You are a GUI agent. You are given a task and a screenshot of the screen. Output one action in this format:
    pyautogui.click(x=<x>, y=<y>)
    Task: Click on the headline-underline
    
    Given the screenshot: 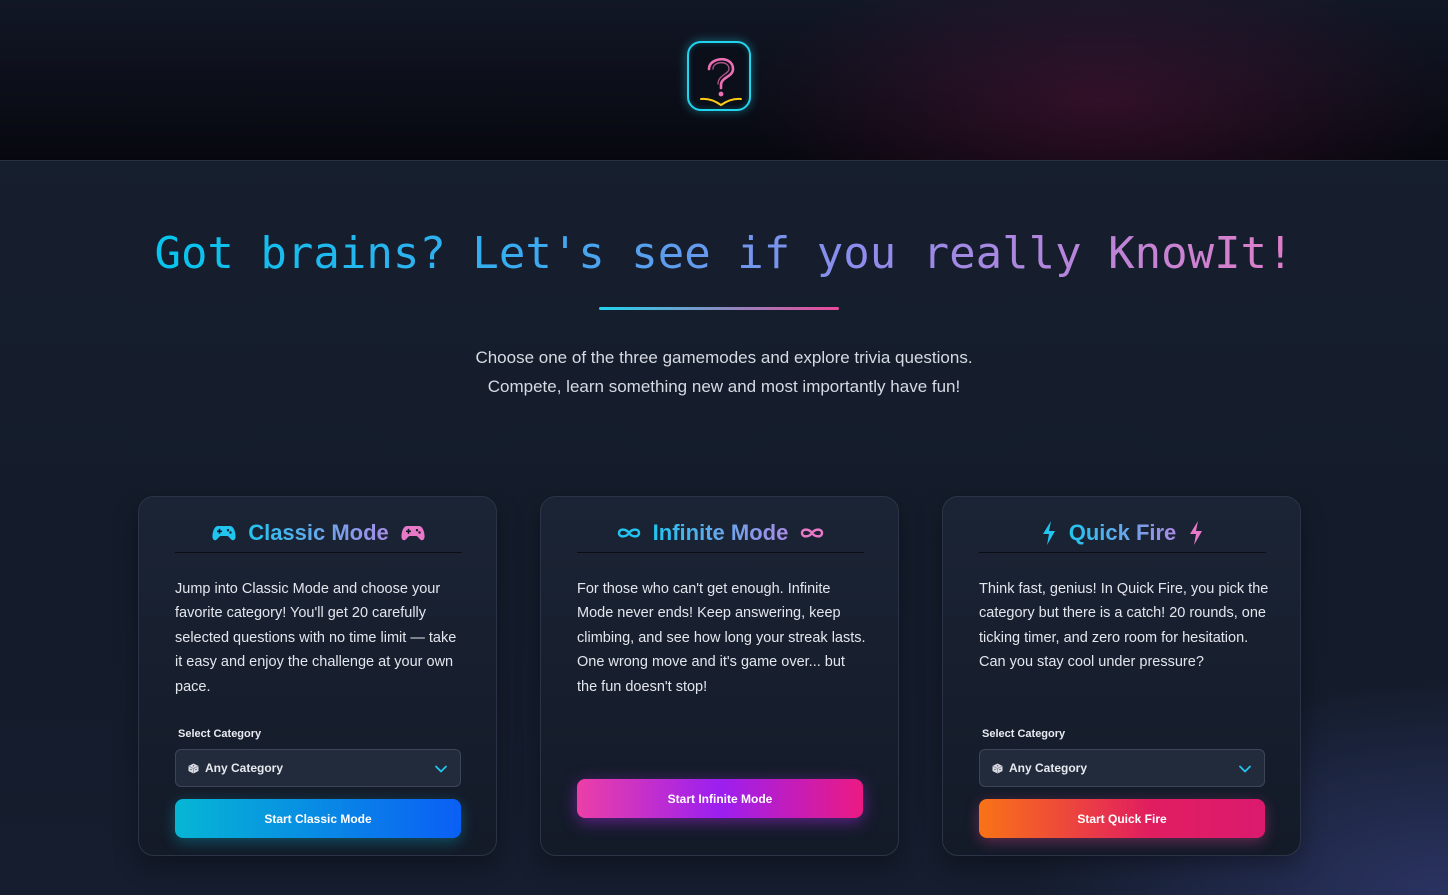 What is the action you would take?
    pyautogui.click(x=719, y=308)
    